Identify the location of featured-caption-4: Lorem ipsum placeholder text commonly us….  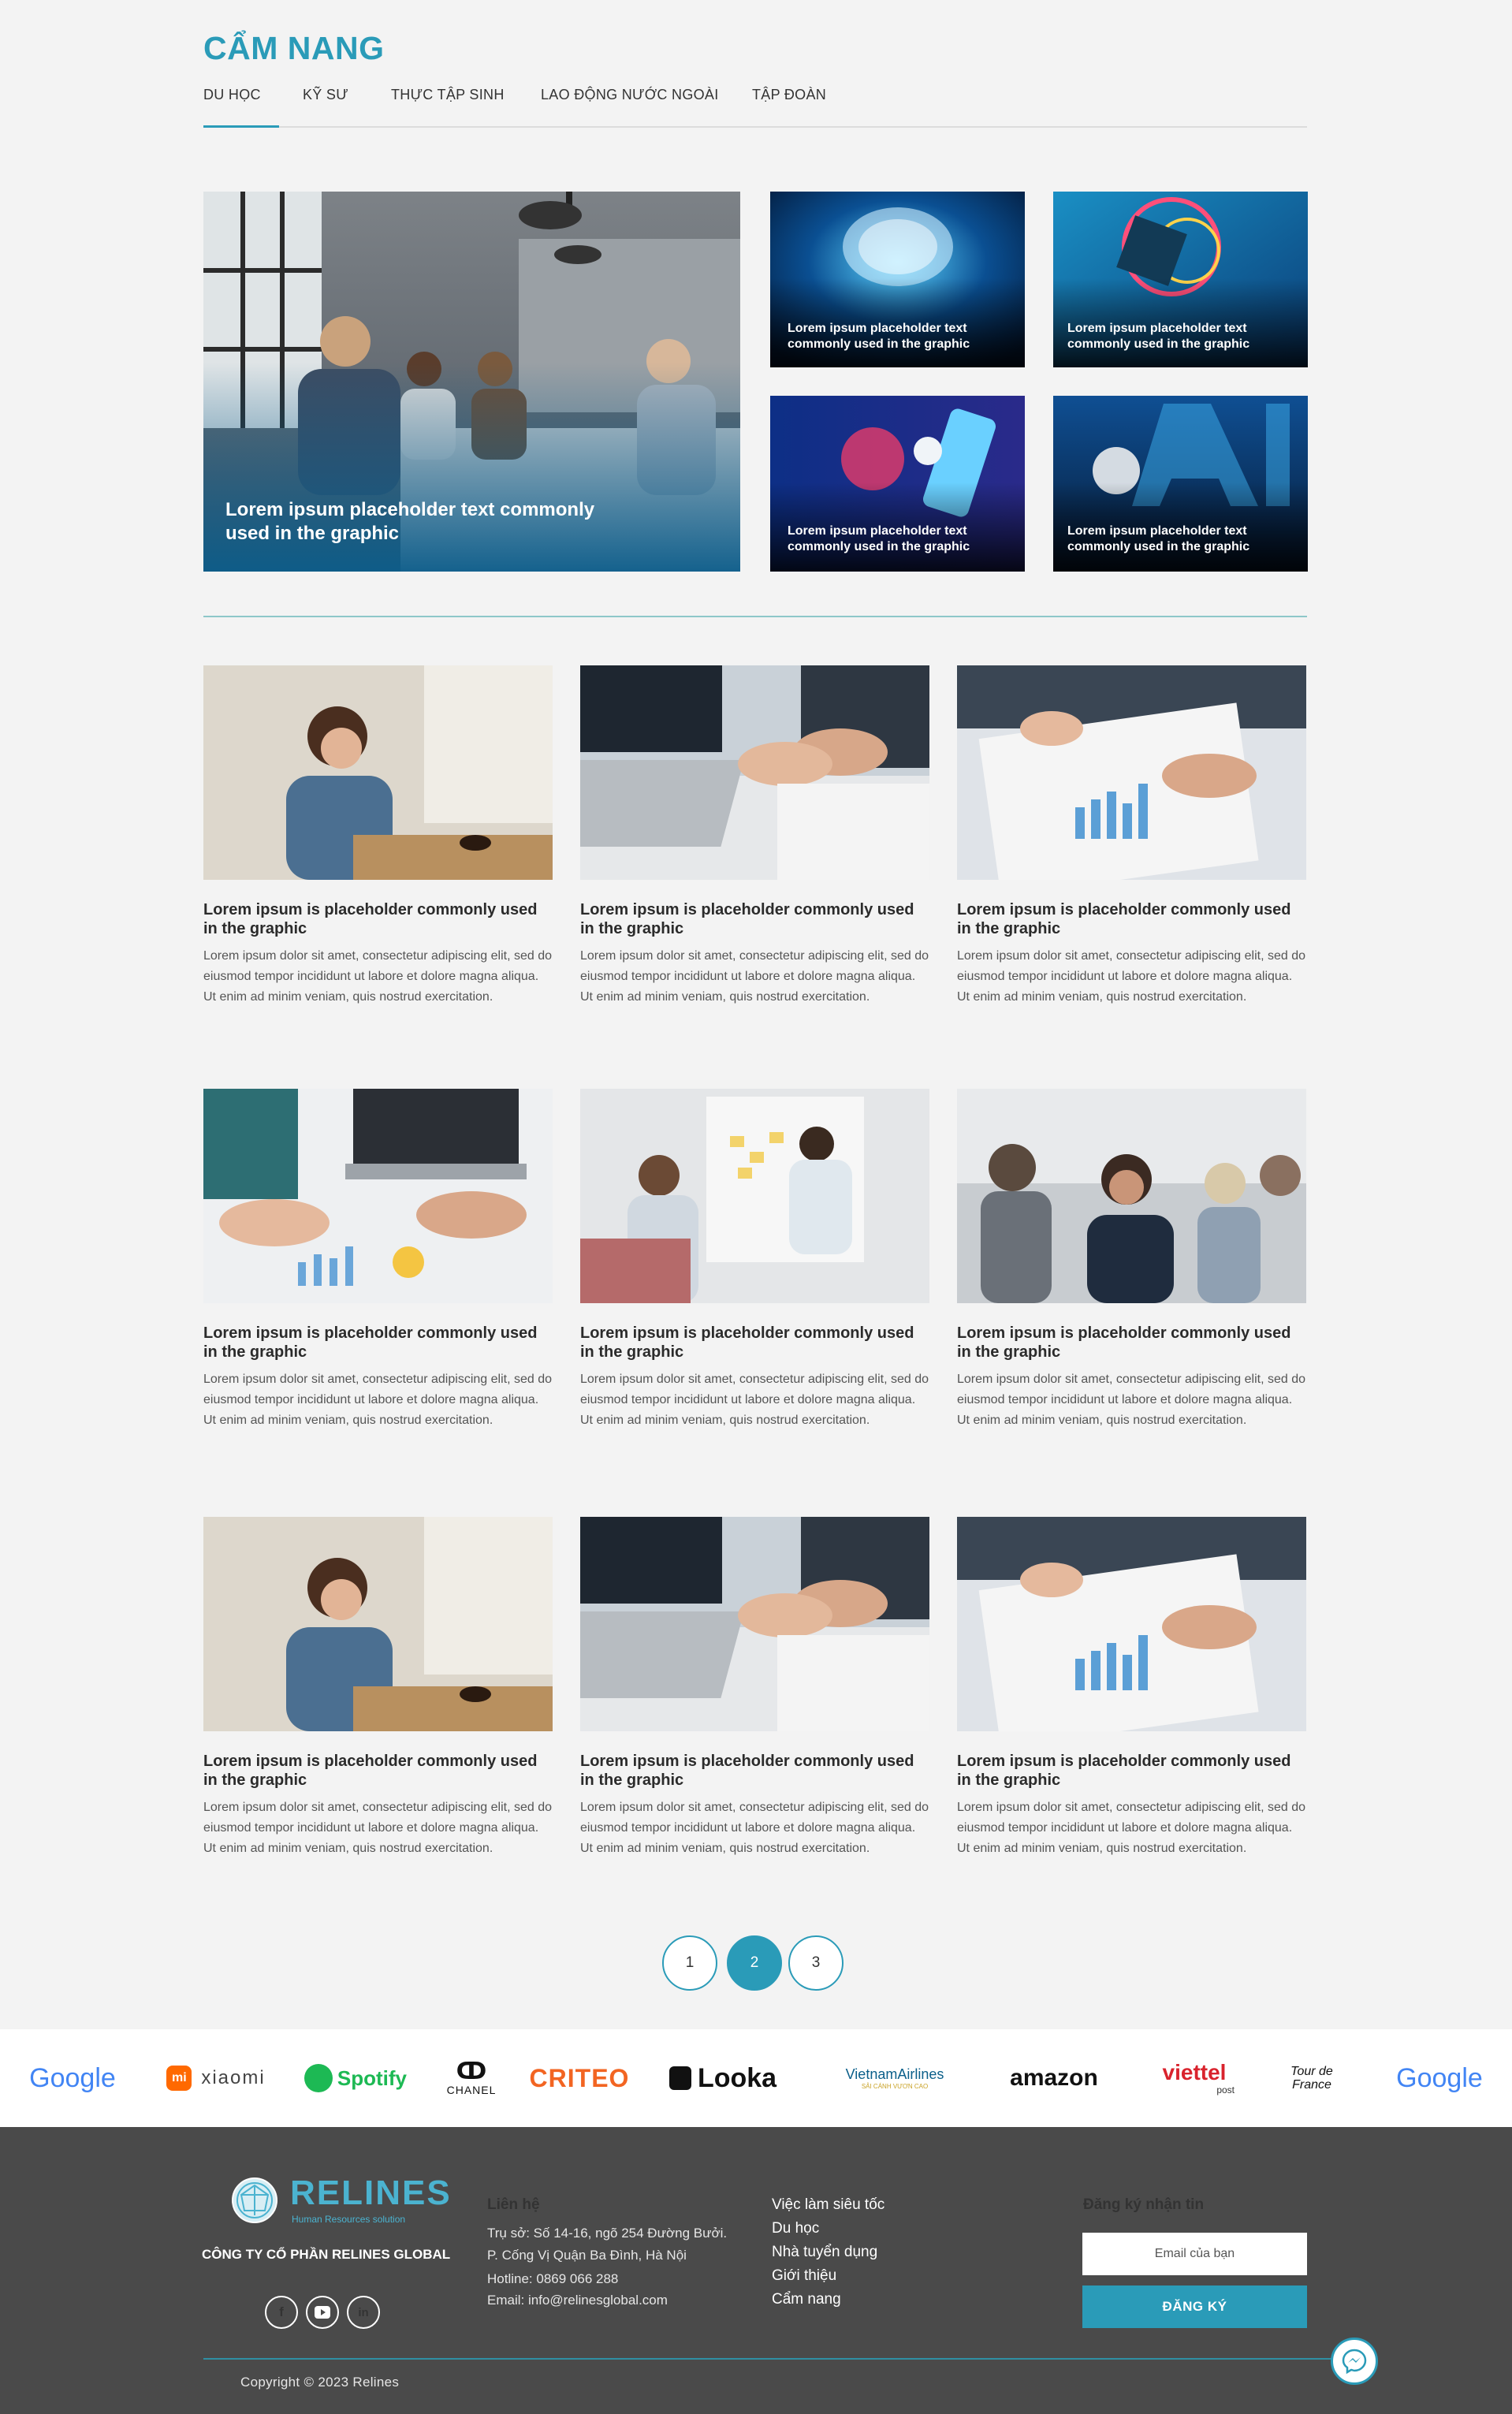
(1182, 539).